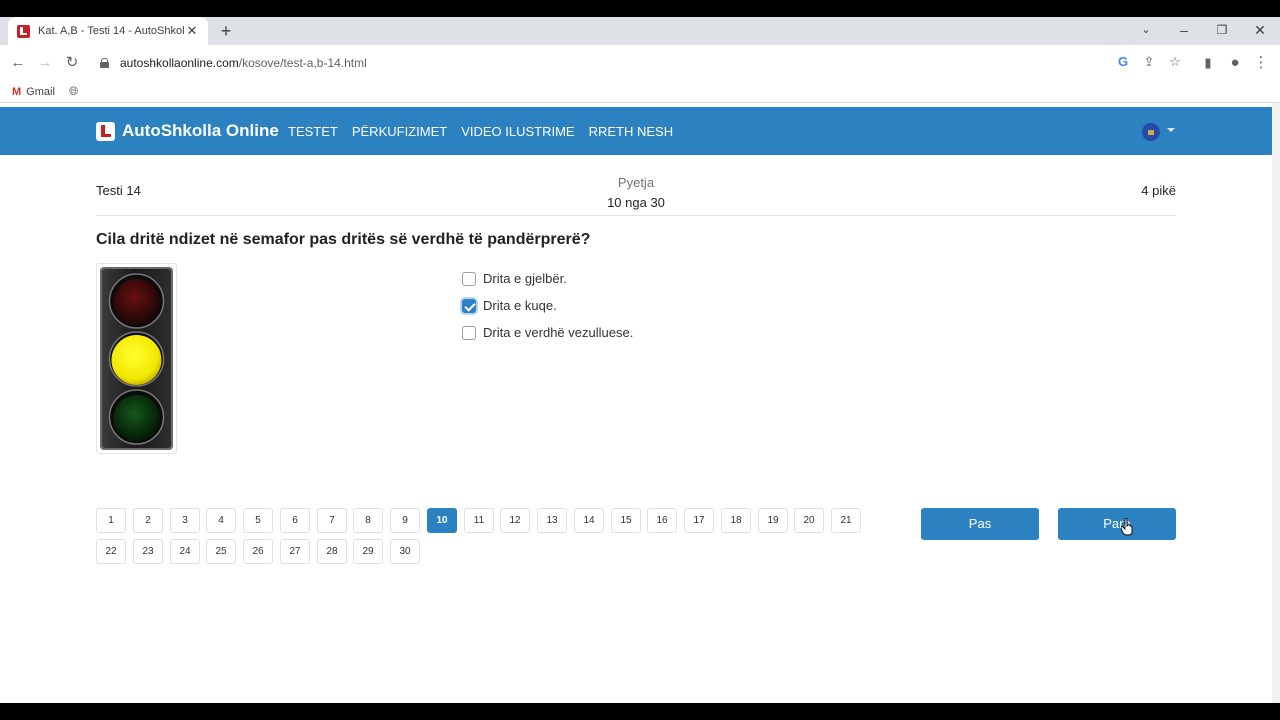  I want to click on traffic-light-icon, so click(136, 358).